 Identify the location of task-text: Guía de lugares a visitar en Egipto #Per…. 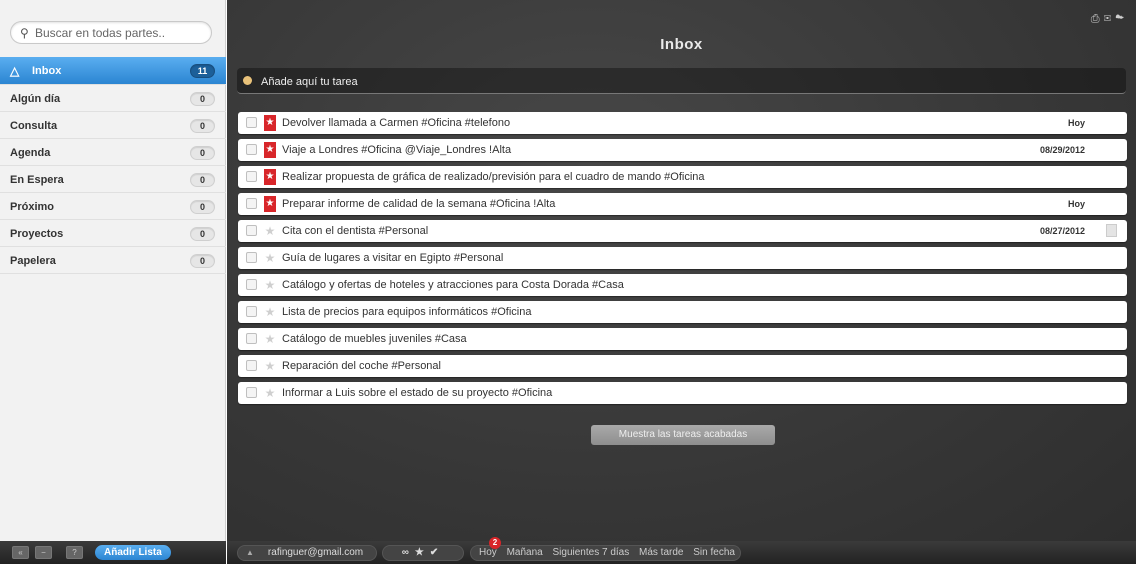
(392, 258).